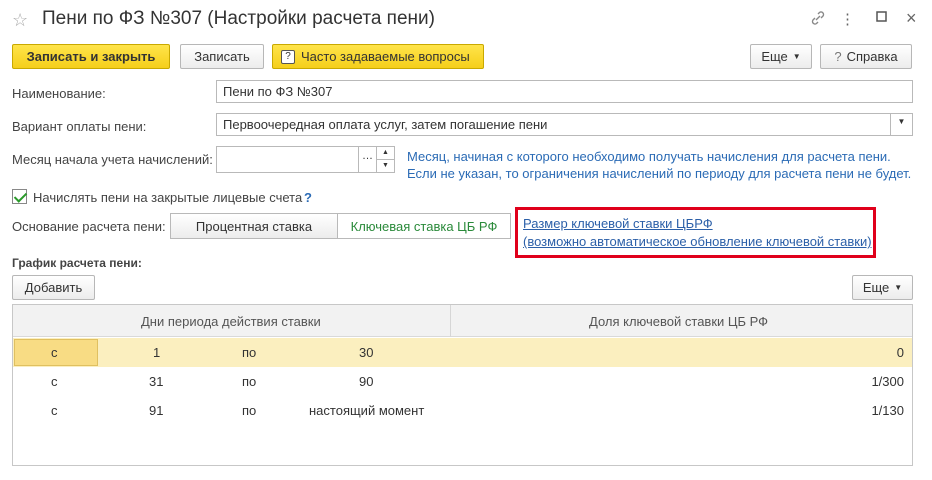 The width and height of the screenshot is (932, 480). I want to click on month-field, so click(287, 159).